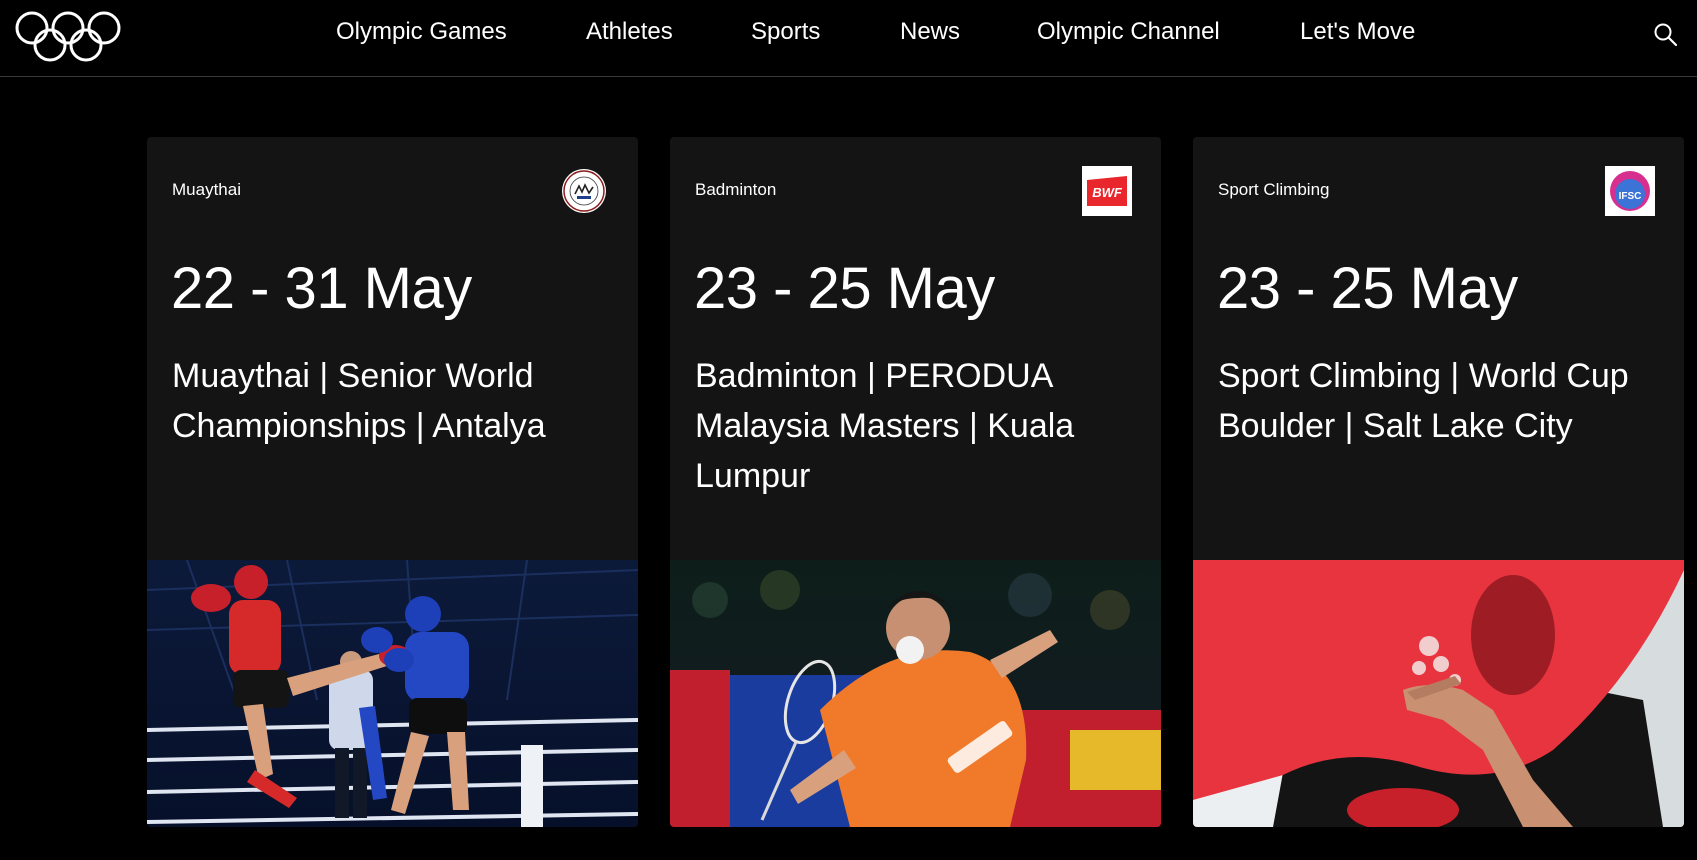  I want to click on ifsc-logo: IFSC, so click(1630, 191).